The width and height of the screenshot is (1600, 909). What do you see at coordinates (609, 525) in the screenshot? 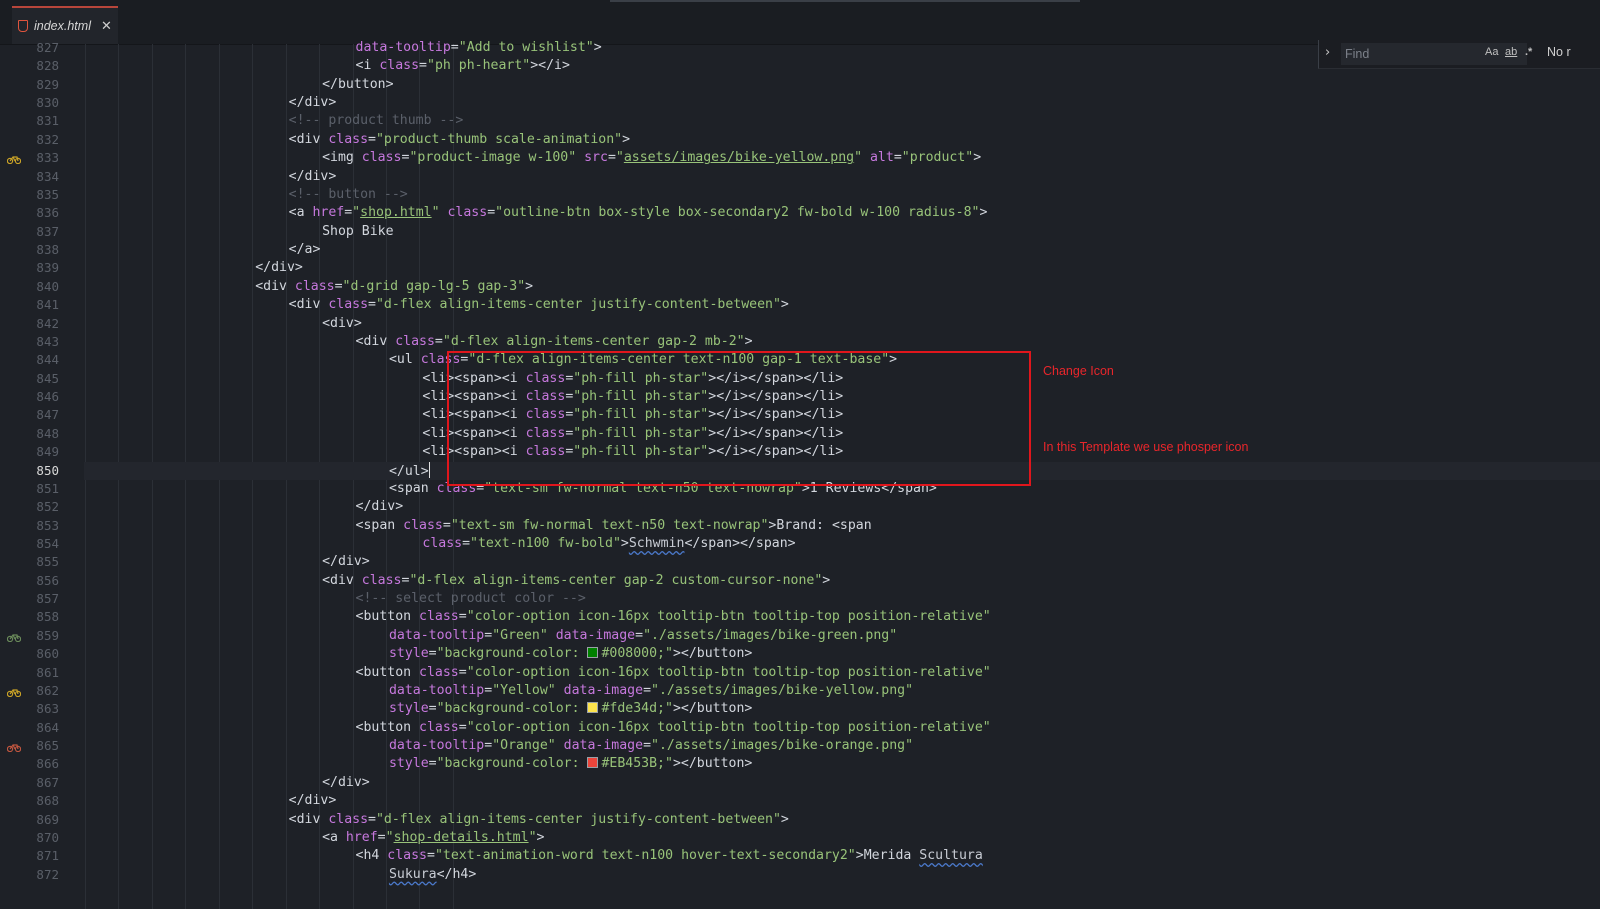
I see `code-token: "text-sm fw-normal text-n50 text-nowrap"` at bounding box center [609, 525].